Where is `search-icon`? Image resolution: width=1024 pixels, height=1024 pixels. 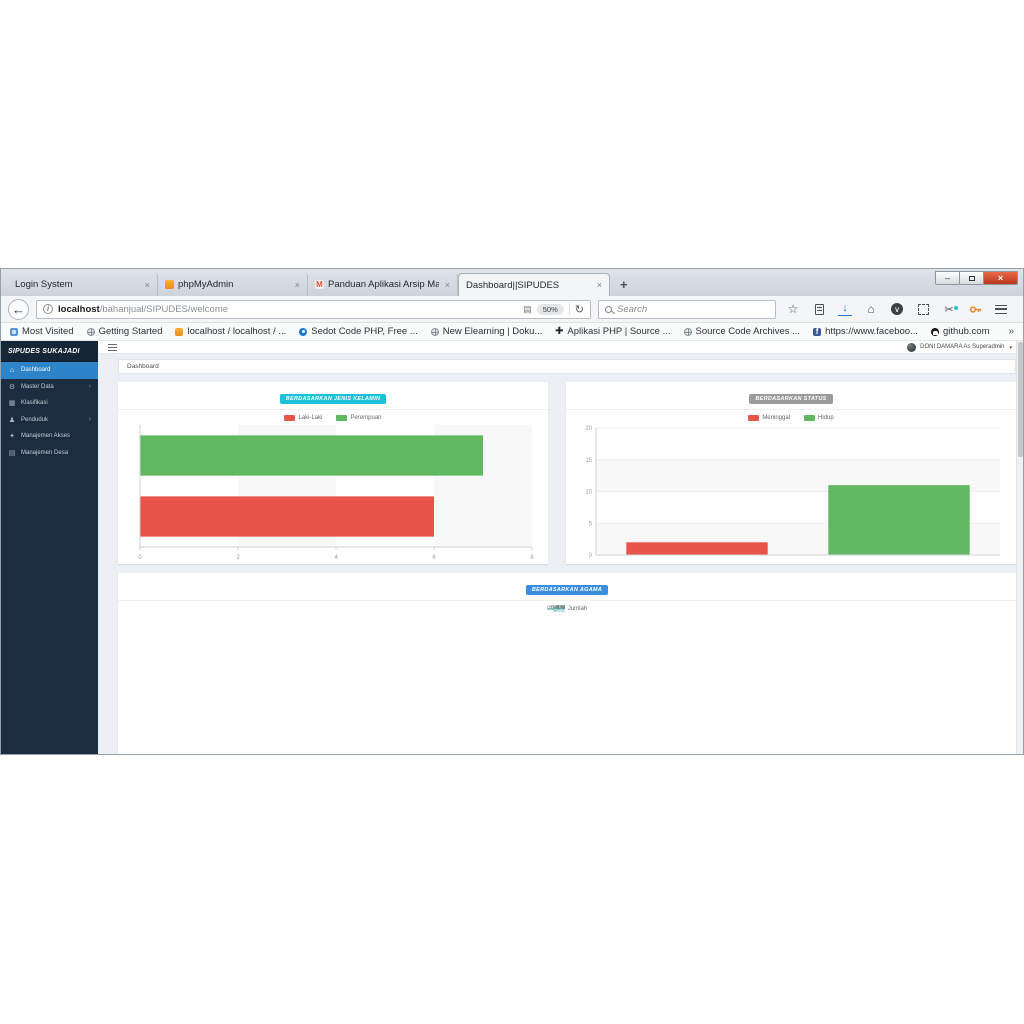
search-icon is located at coordinates (608, 309).